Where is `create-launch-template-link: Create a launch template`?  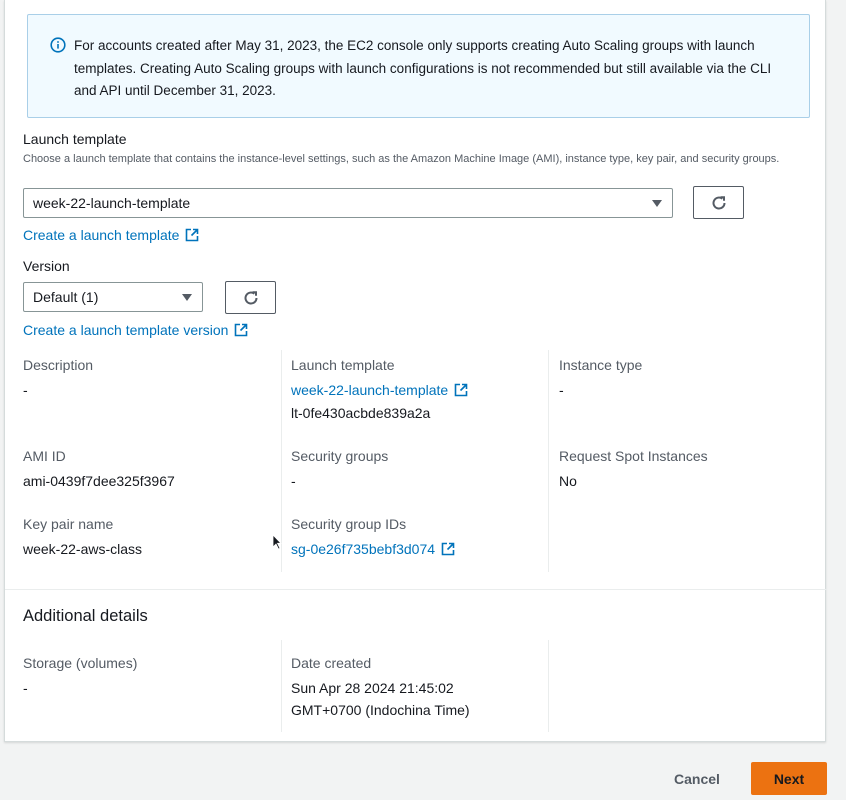
create-launch-template-link: Create a launch template is located at coordinates (111, 235).